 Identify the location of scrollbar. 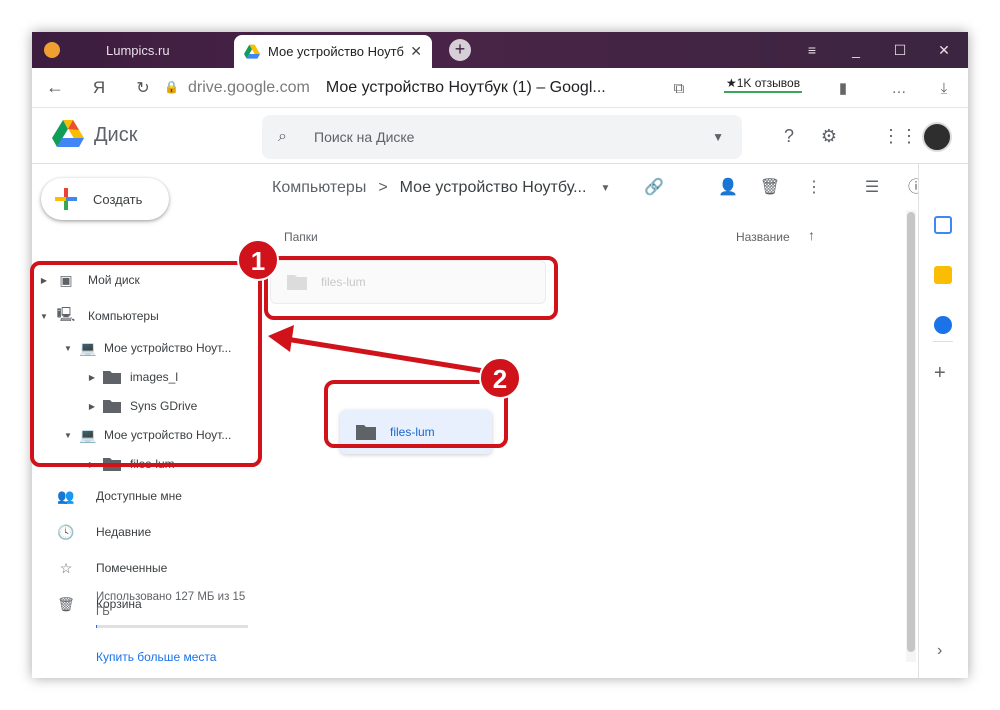
(911, 436).